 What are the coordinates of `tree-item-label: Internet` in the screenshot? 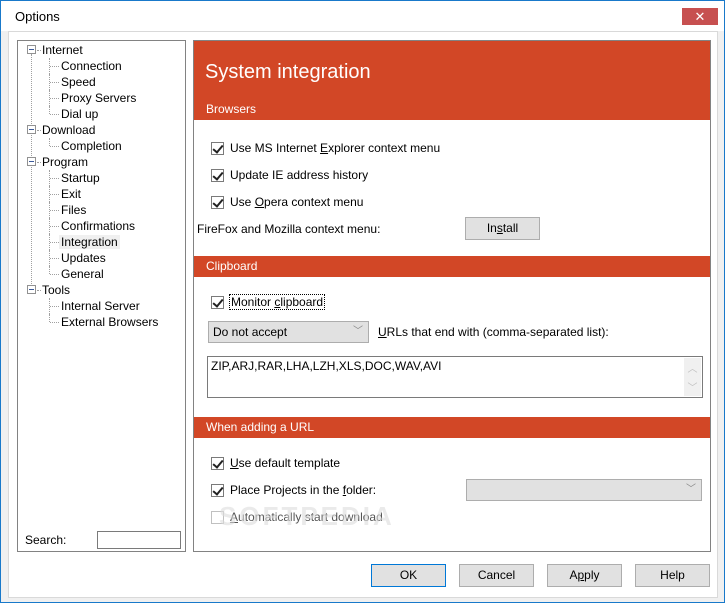 It's located at (62, 50).